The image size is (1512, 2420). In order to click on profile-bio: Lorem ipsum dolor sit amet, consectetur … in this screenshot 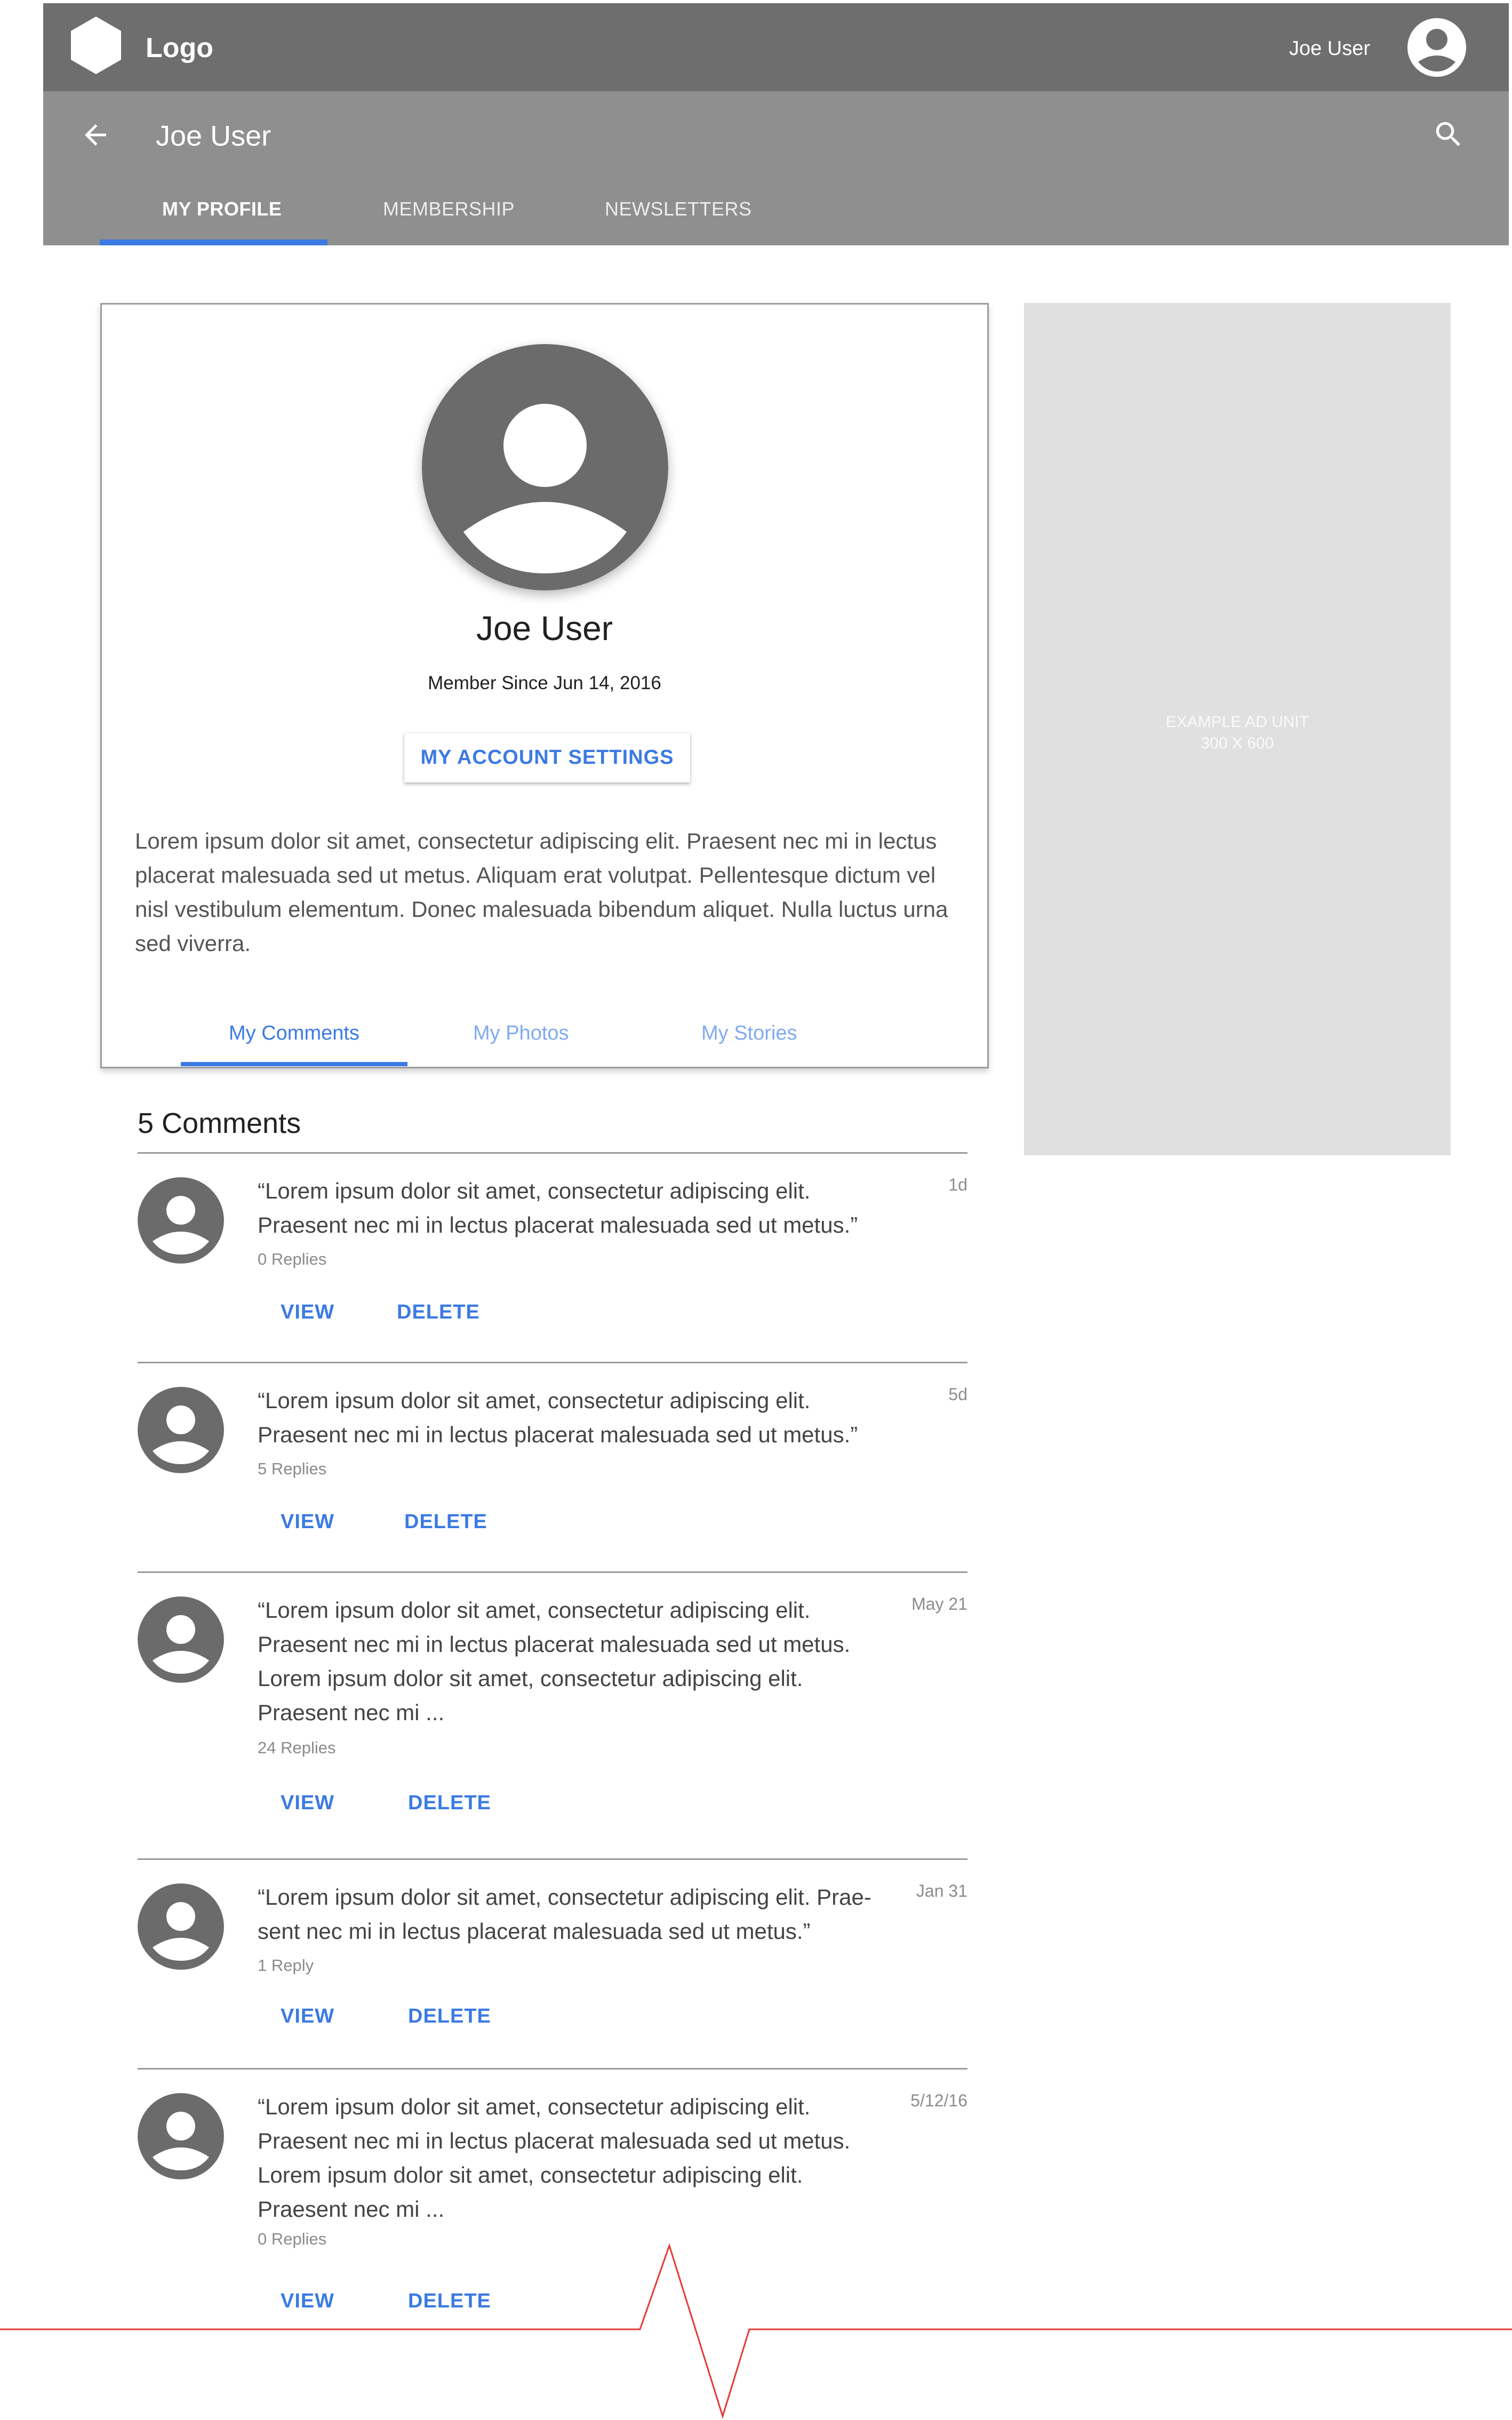, I will do `click(541, 892)`.